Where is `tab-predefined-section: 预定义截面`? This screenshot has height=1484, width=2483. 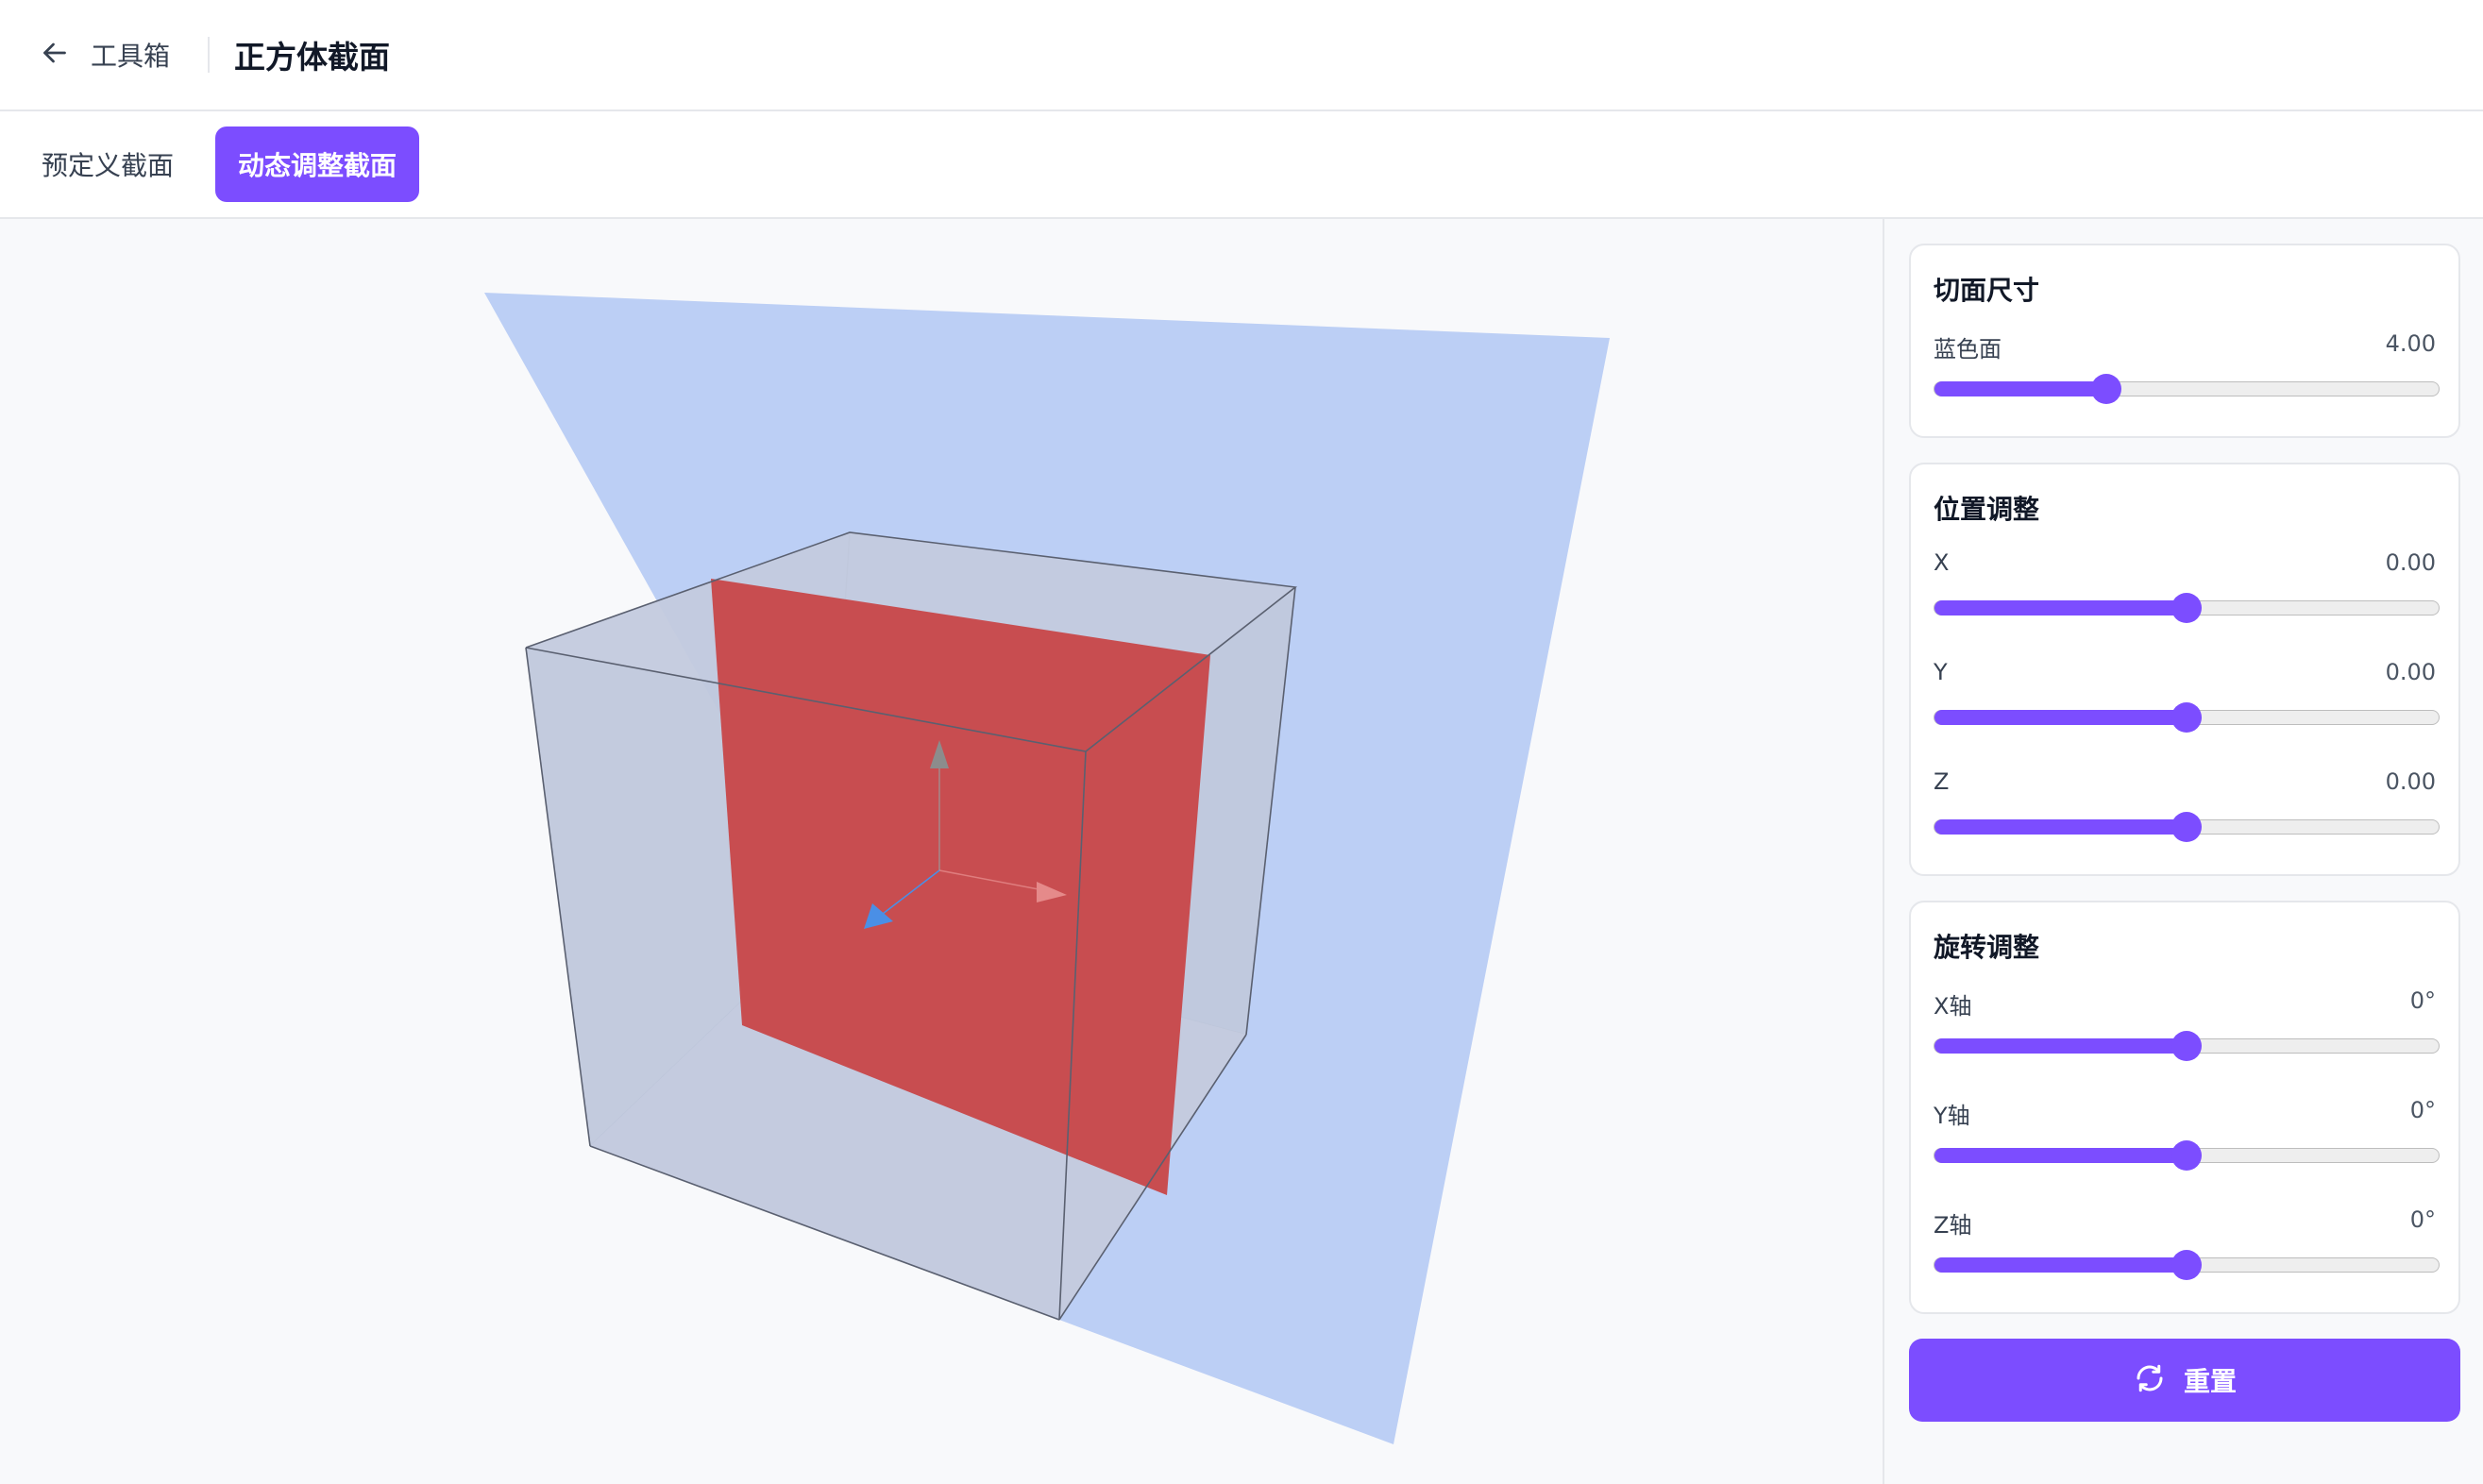 tab-predefined-section: 预定义截面 is located at coordinates (108, 164).